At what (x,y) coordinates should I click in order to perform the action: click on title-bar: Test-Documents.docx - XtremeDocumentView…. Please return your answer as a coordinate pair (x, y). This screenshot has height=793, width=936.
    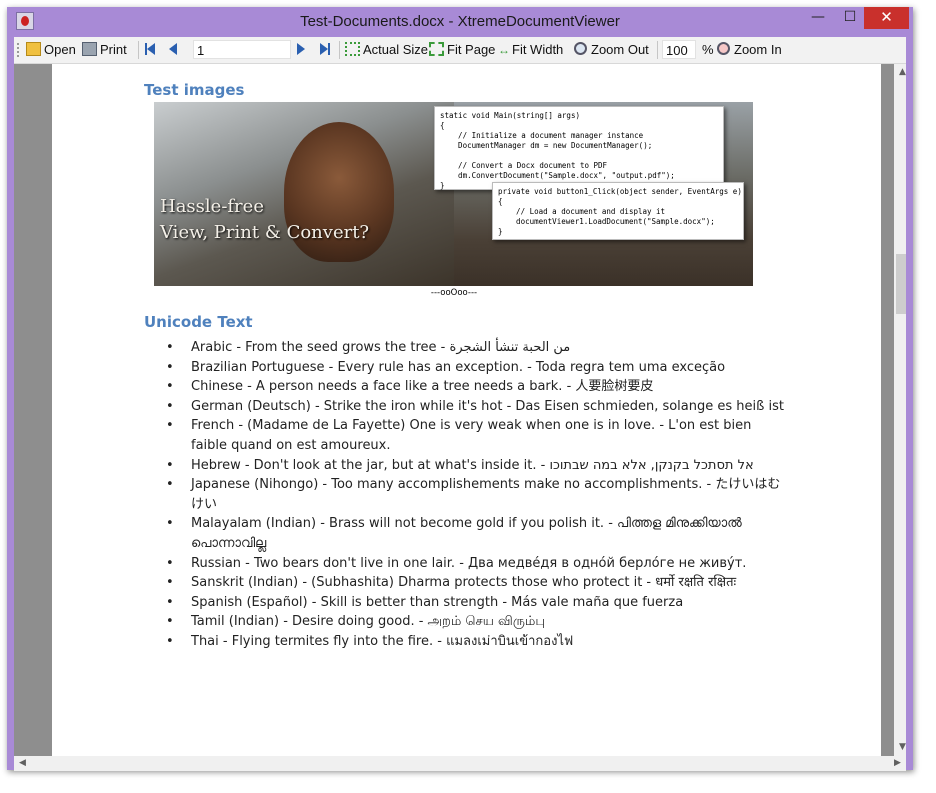
    Looking at the image, I should click on (460, 22).